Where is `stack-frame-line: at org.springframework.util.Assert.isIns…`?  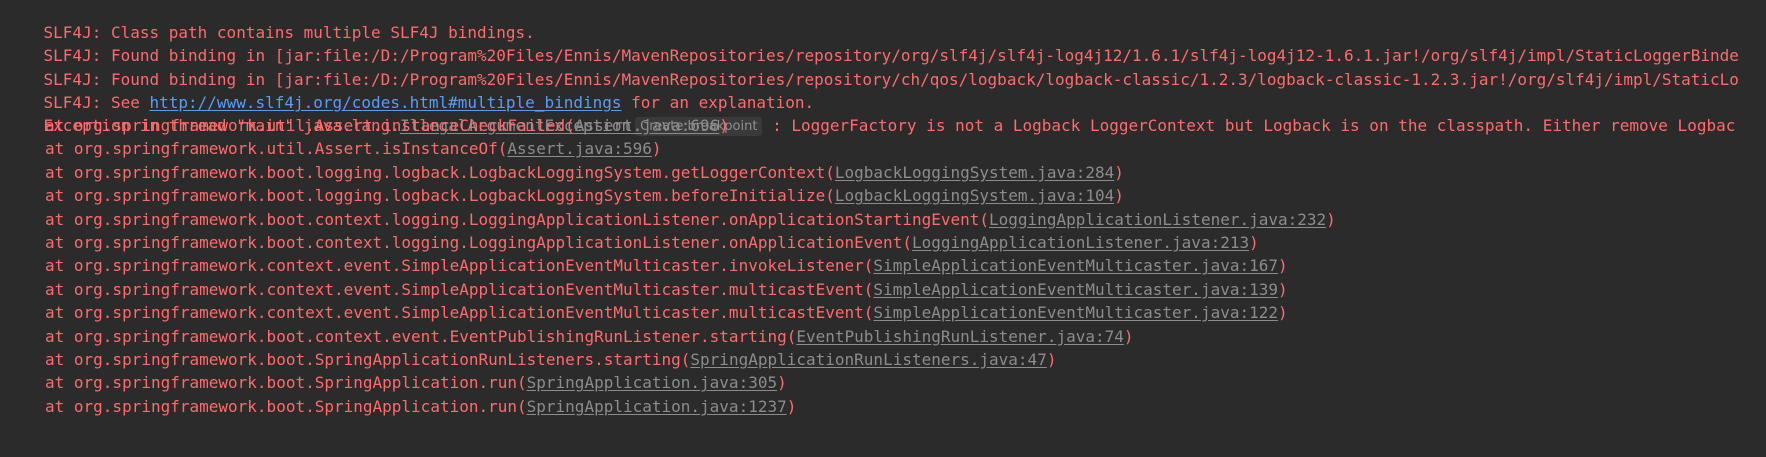 stack-frame-line: at org.springframework.util.Assert.isIns… is located at coordinates (353, 149).